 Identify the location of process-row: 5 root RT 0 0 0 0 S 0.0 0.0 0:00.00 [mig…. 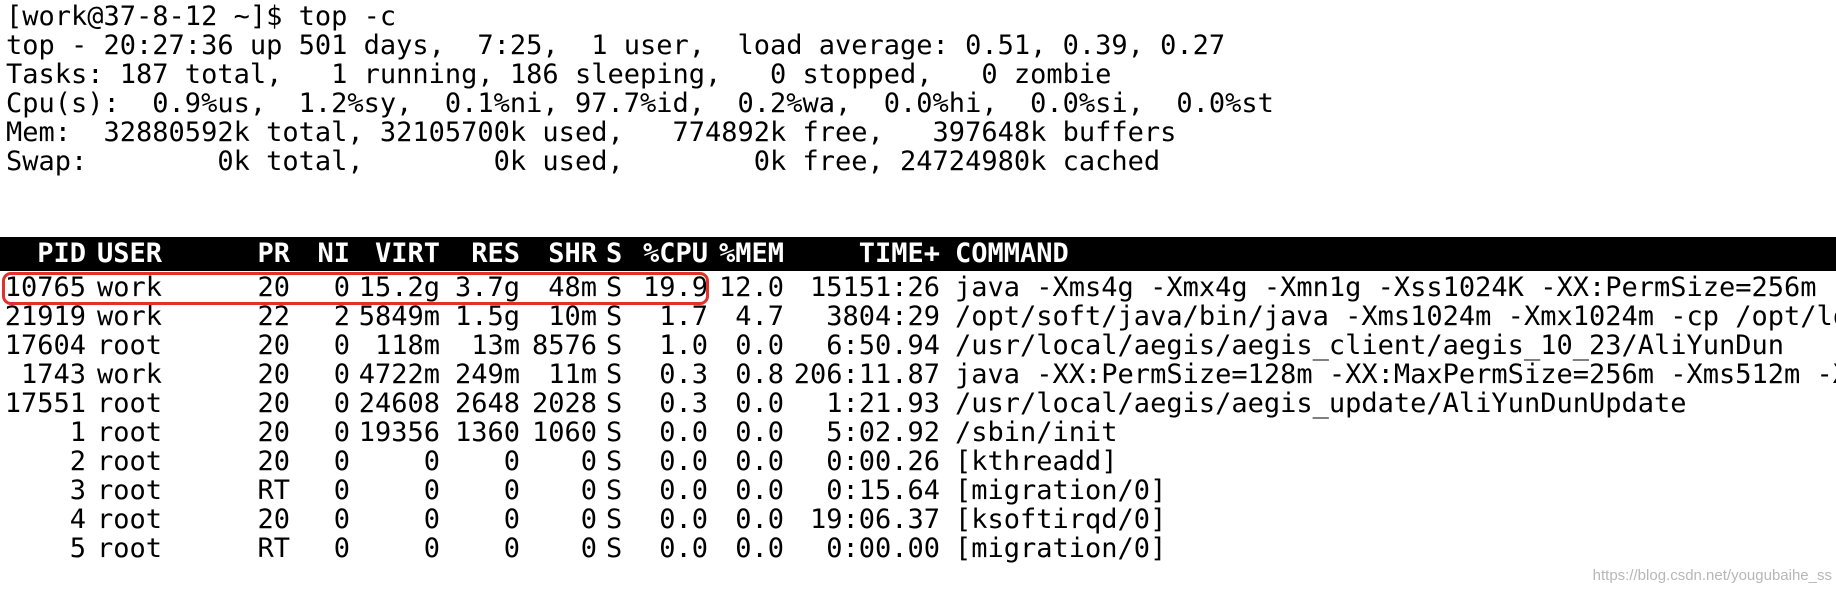
(918, 549).